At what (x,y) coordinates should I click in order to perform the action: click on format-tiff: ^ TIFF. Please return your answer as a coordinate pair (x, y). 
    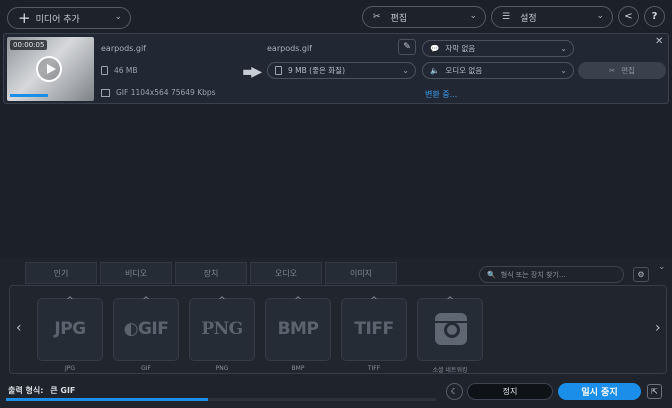
    Looking at the image, I should click on (374, 328).